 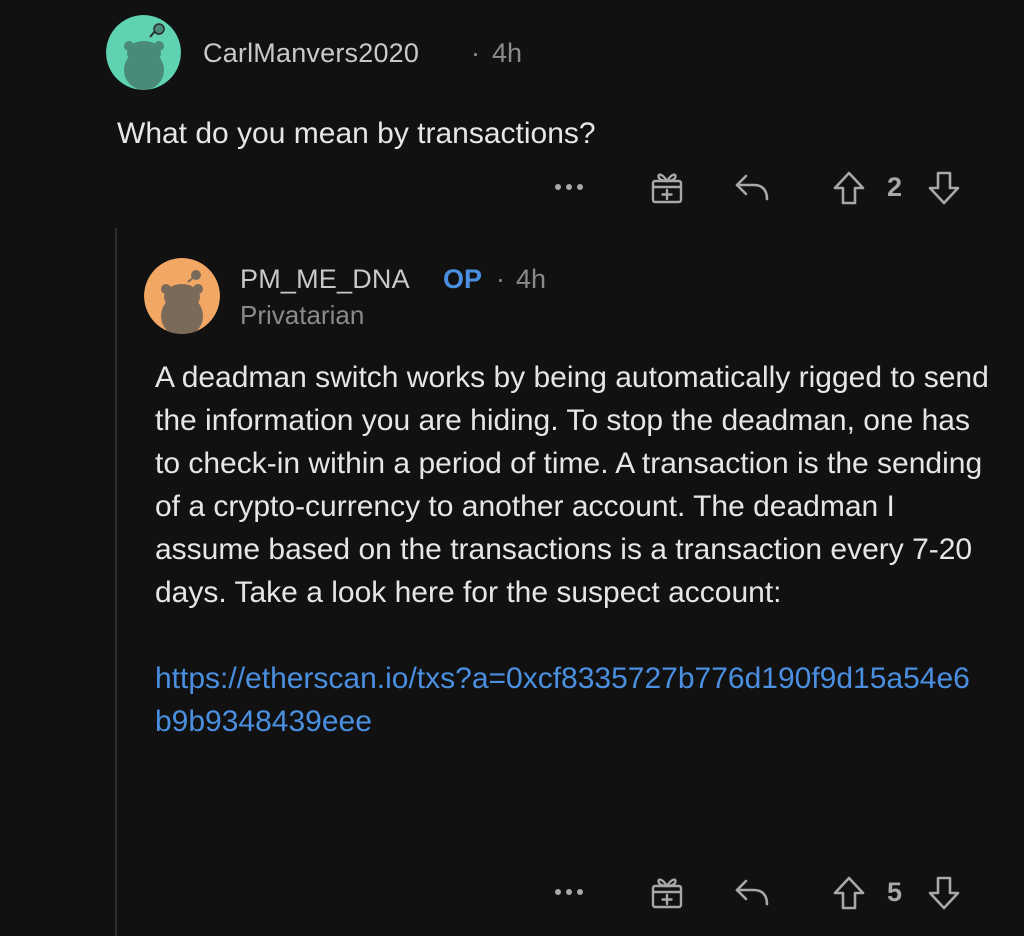 I want to click on comment-author: CarlManvers2020, so click(x=311, y=53).